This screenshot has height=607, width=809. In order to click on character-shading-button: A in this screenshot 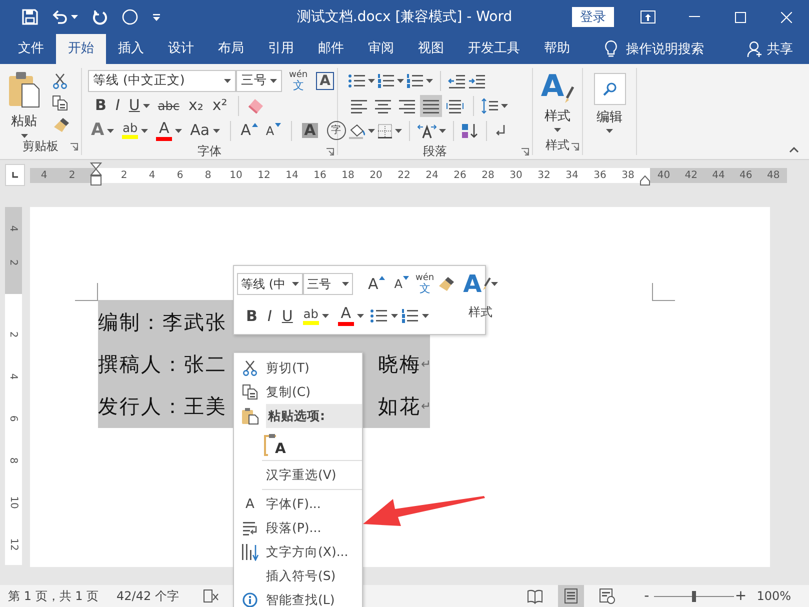, I will do `click(310, 131)`.